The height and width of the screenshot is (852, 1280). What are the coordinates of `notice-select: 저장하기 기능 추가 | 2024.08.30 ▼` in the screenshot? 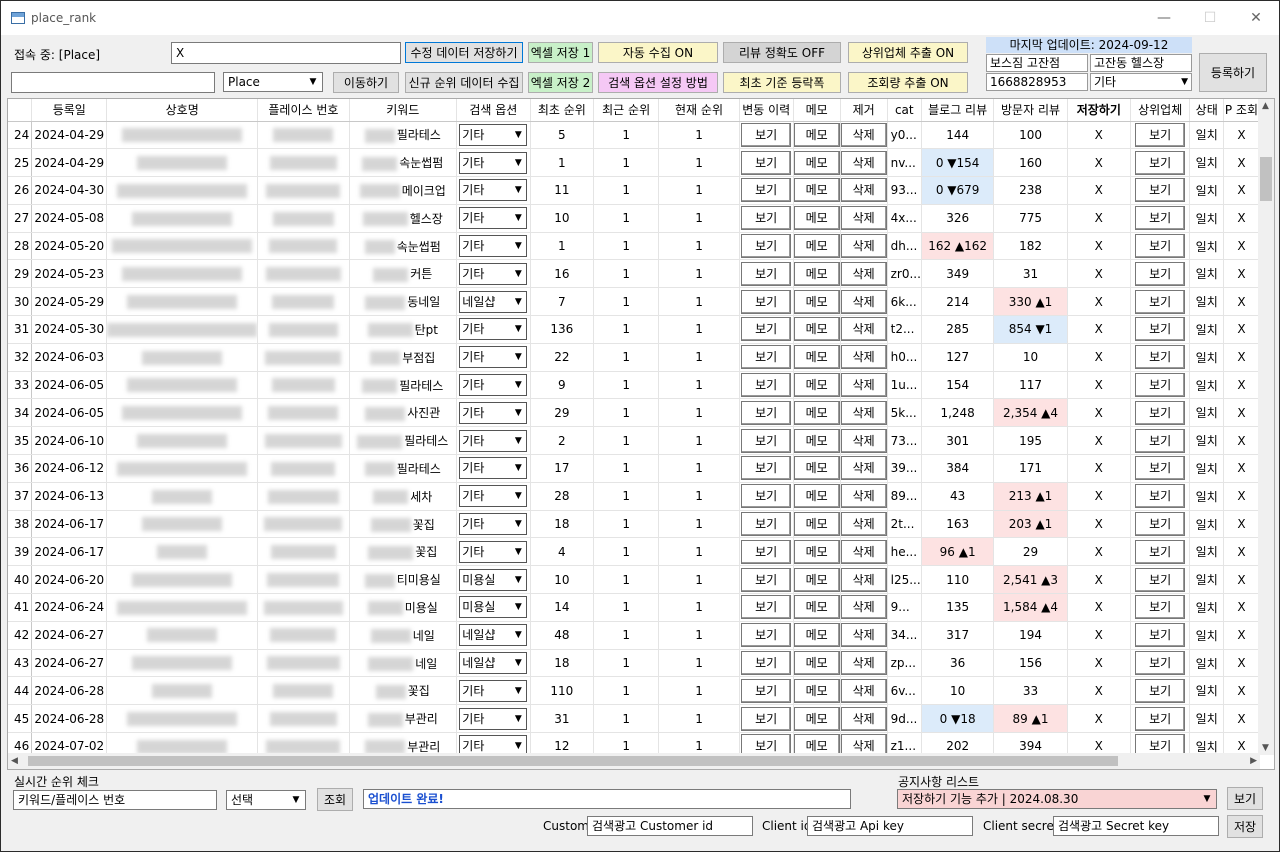 It's located at (1057, 799).